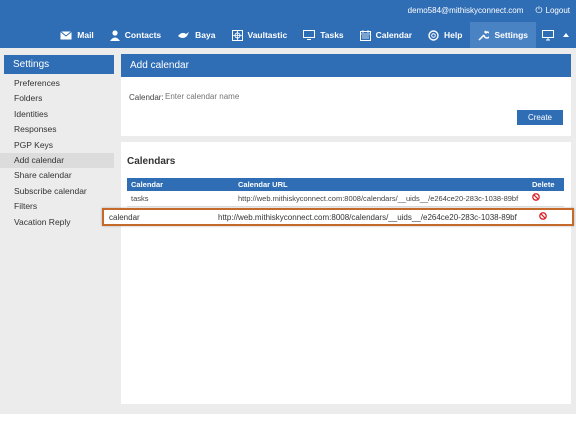 The height and width of the screenshot is (432, 576). I want to click on baya-icon, so click(184, 35).